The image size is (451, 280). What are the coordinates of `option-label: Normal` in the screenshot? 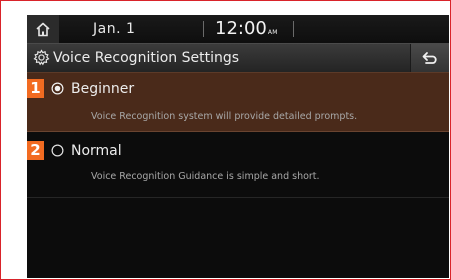 It's located at (96, 151).